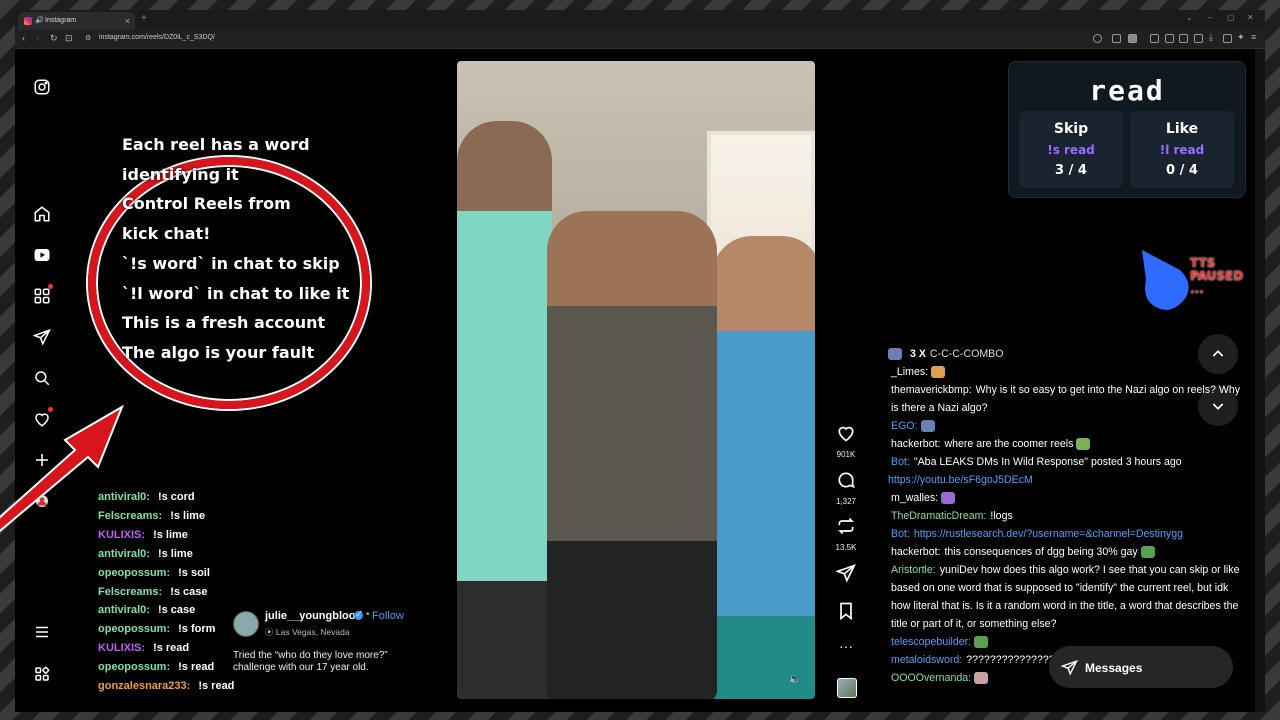  I want to click on repost-button: 13.5K, so click(846, 534).